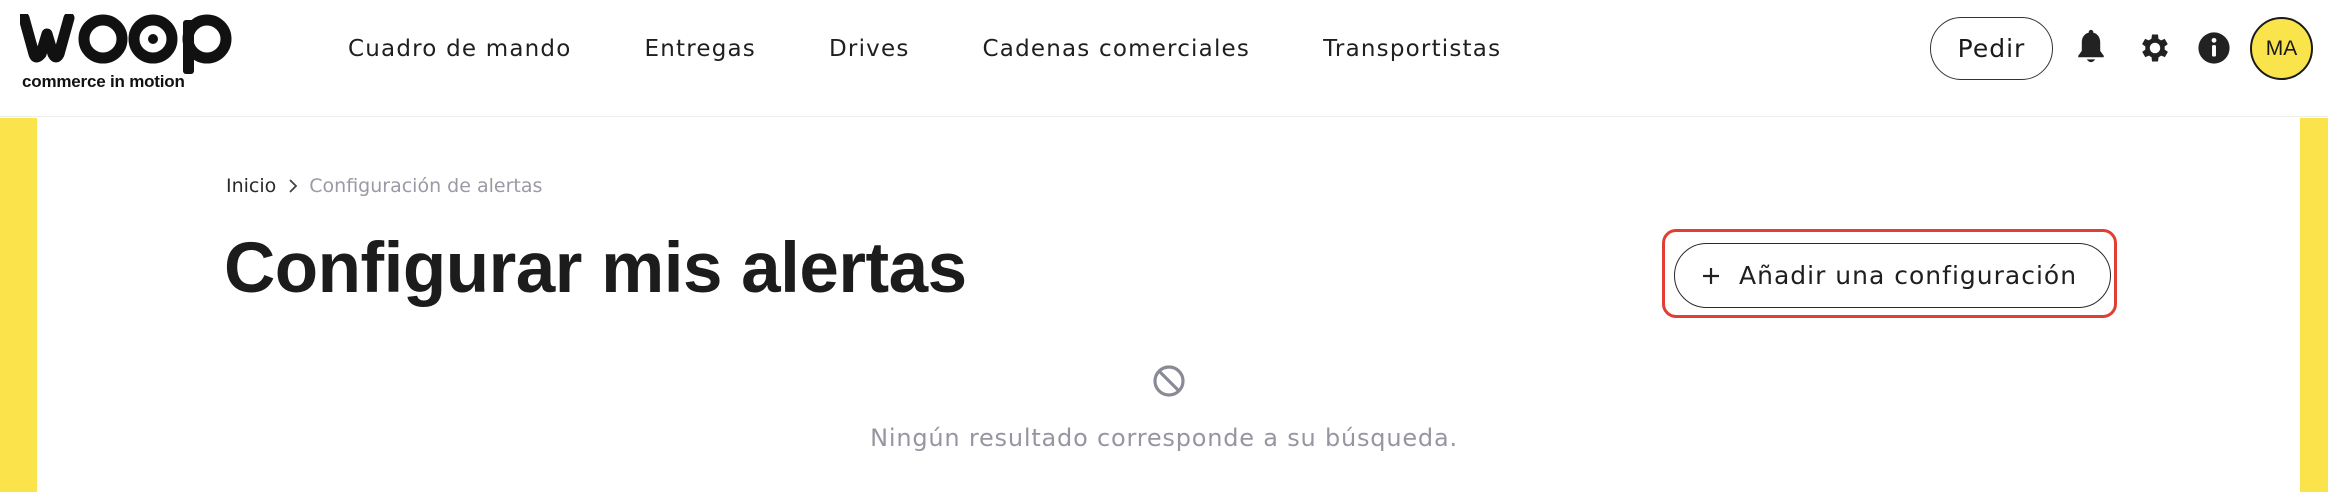 This screenshot has height=492, width=2328. I want to click on breadcrumb: Inicio Configuración de alertas, so click(384, 186).